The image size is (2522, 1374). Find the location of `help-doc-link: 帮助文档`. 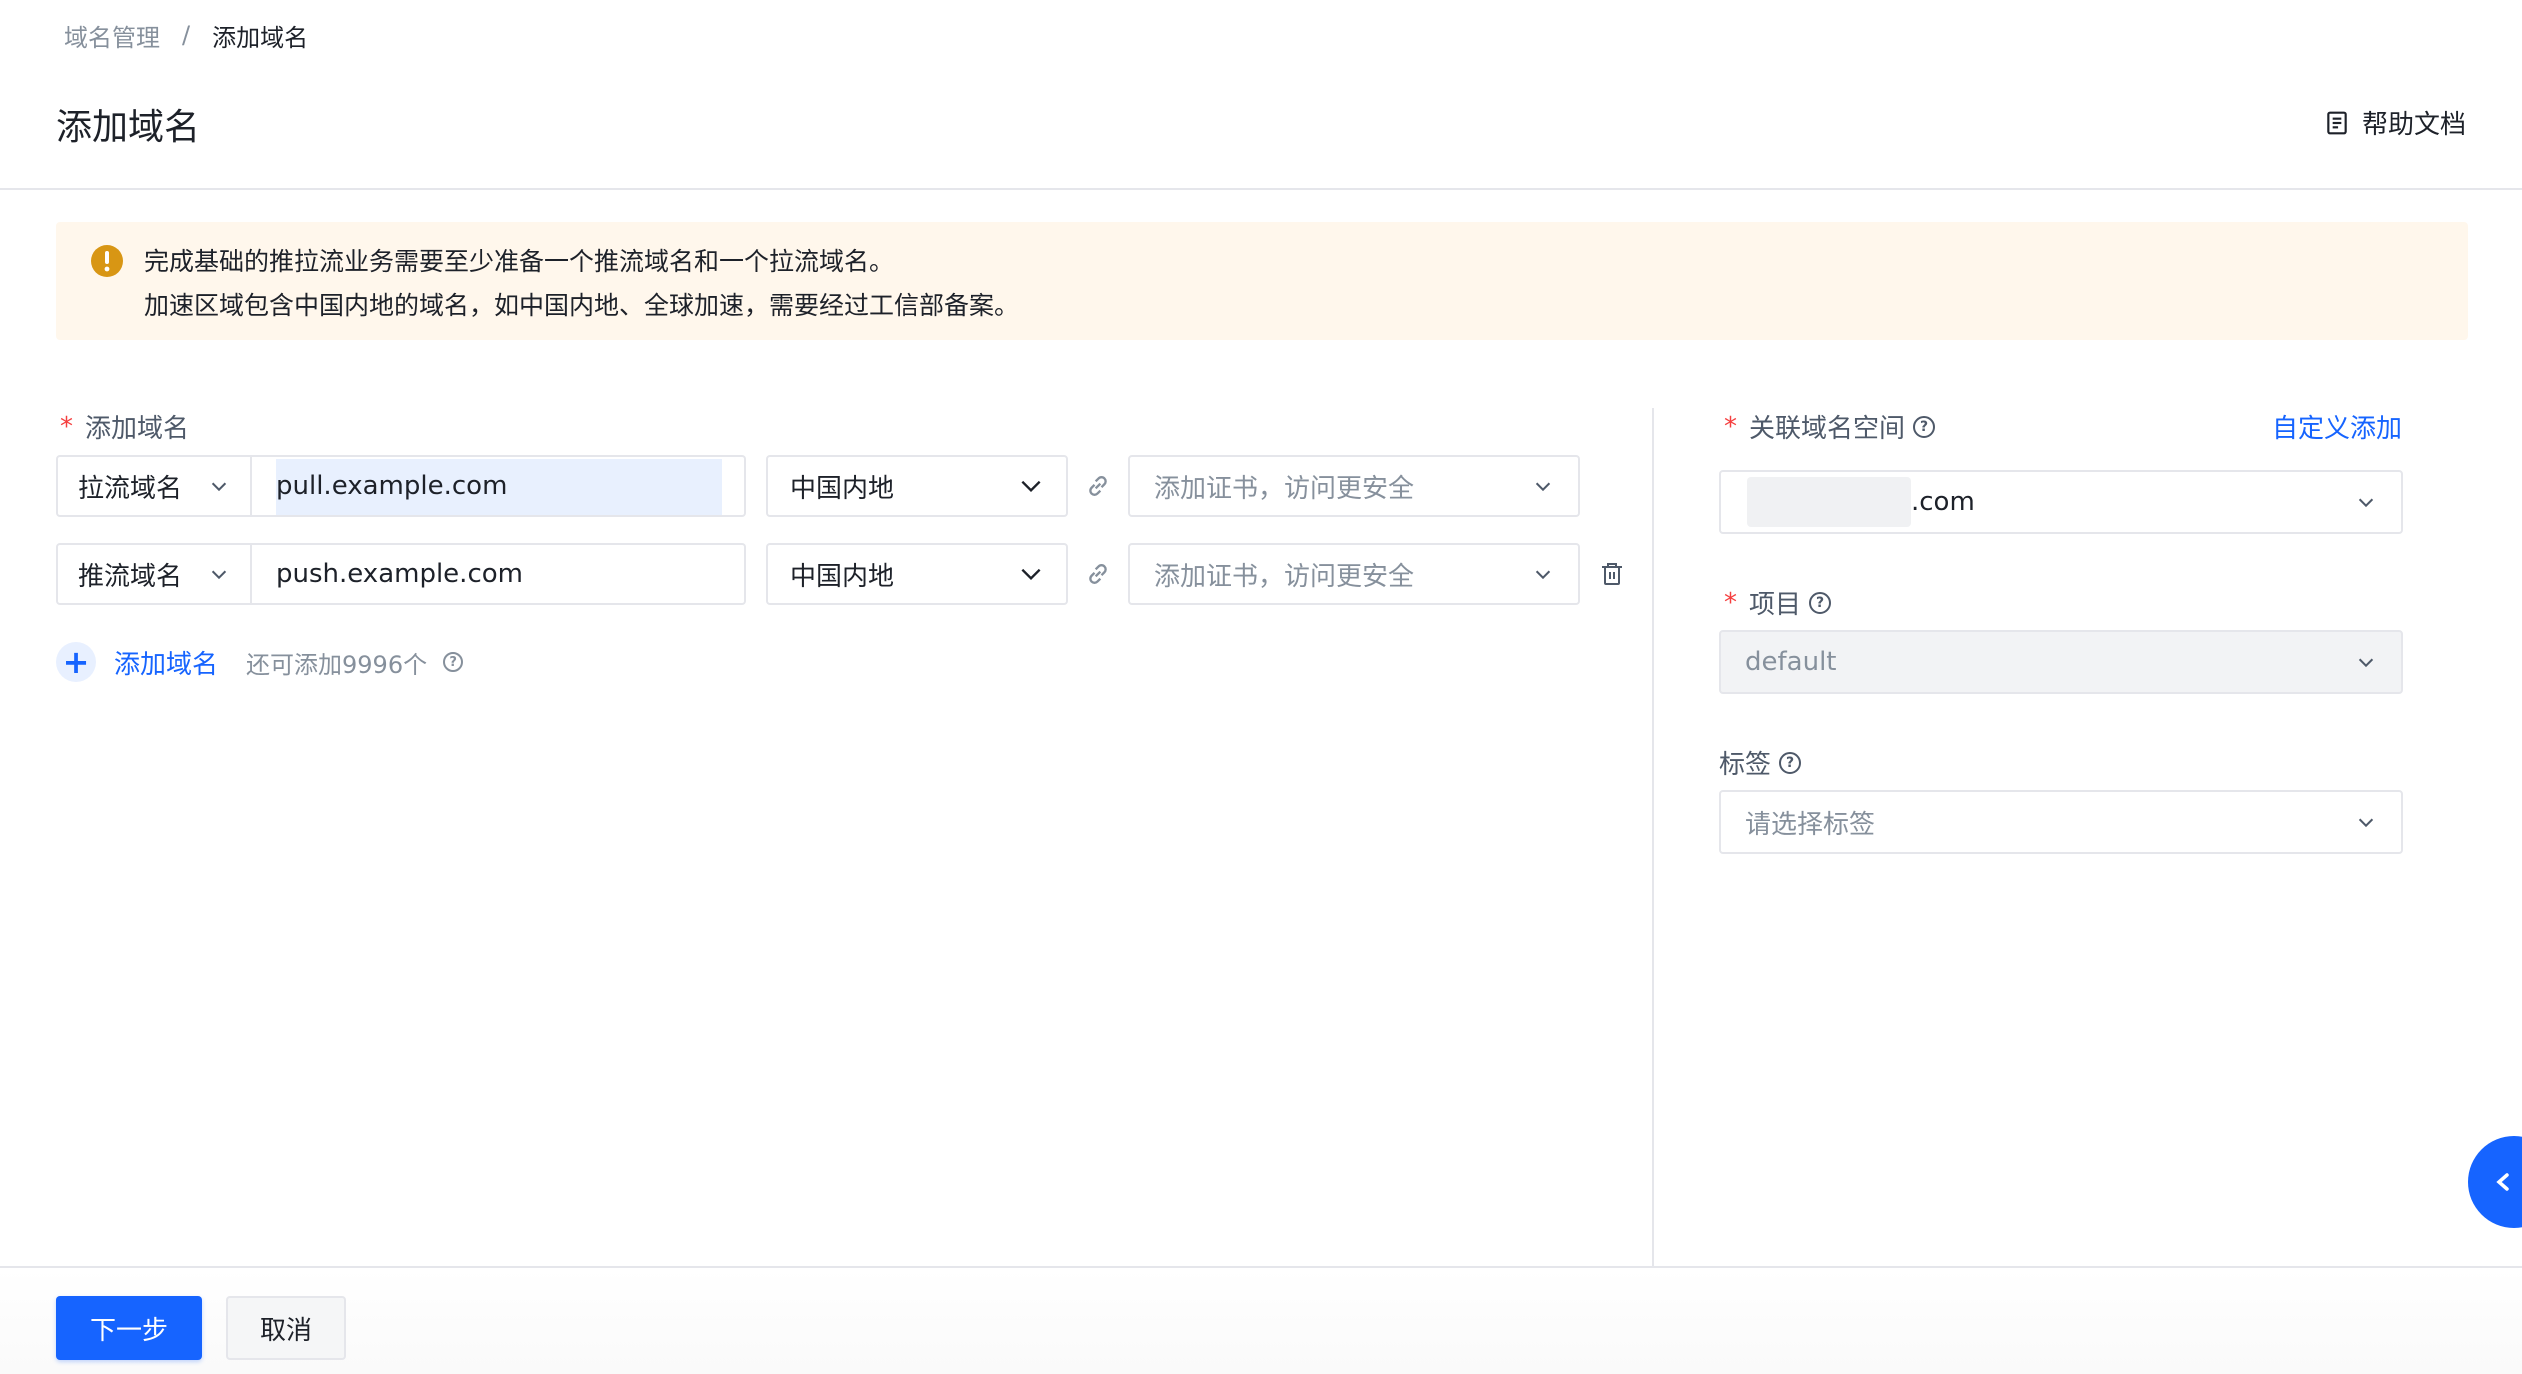

help-doc-link: 帮助文档 is located at coordinates (2395, 122).